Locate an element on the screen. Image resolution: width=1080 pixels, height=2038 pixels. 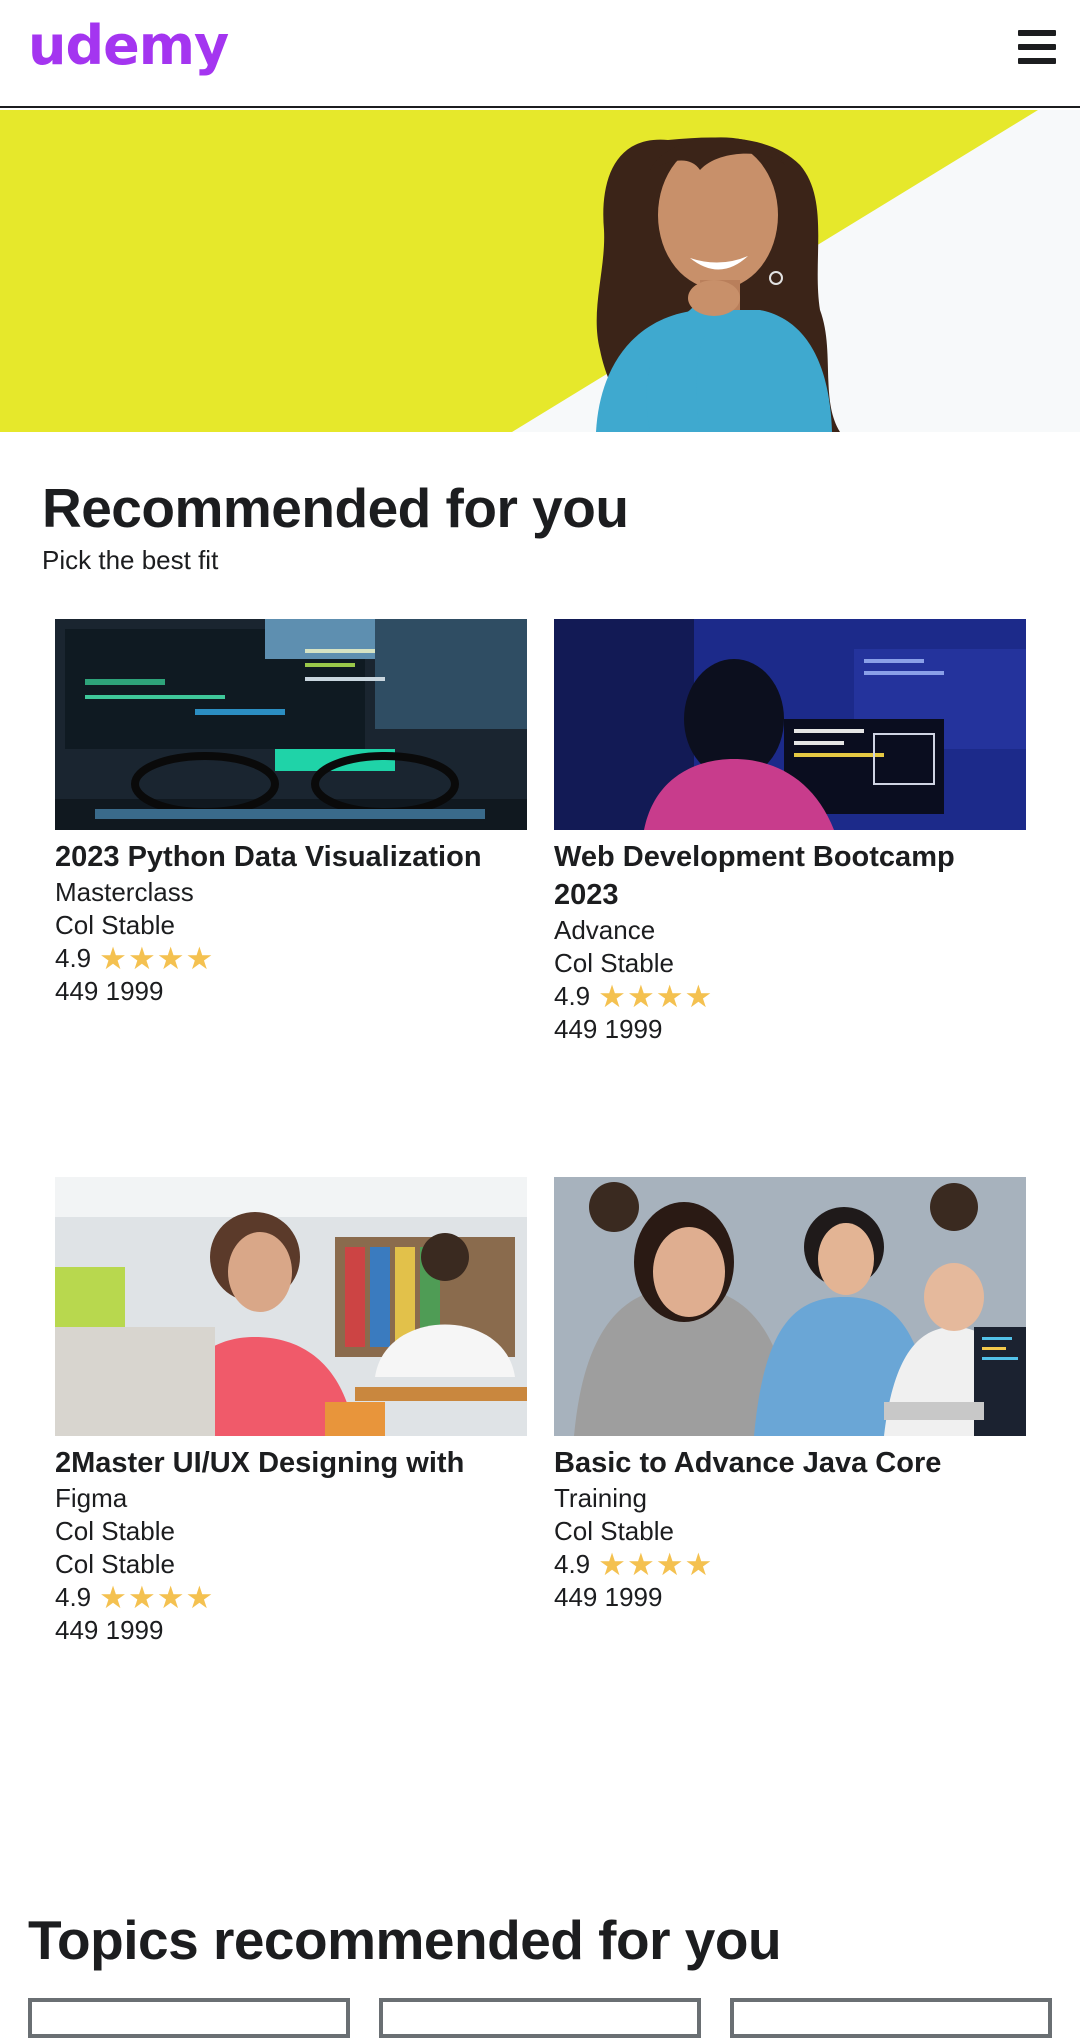
course-title: Web Development Bootcamp 2023 is located at coordinates (790, 876).